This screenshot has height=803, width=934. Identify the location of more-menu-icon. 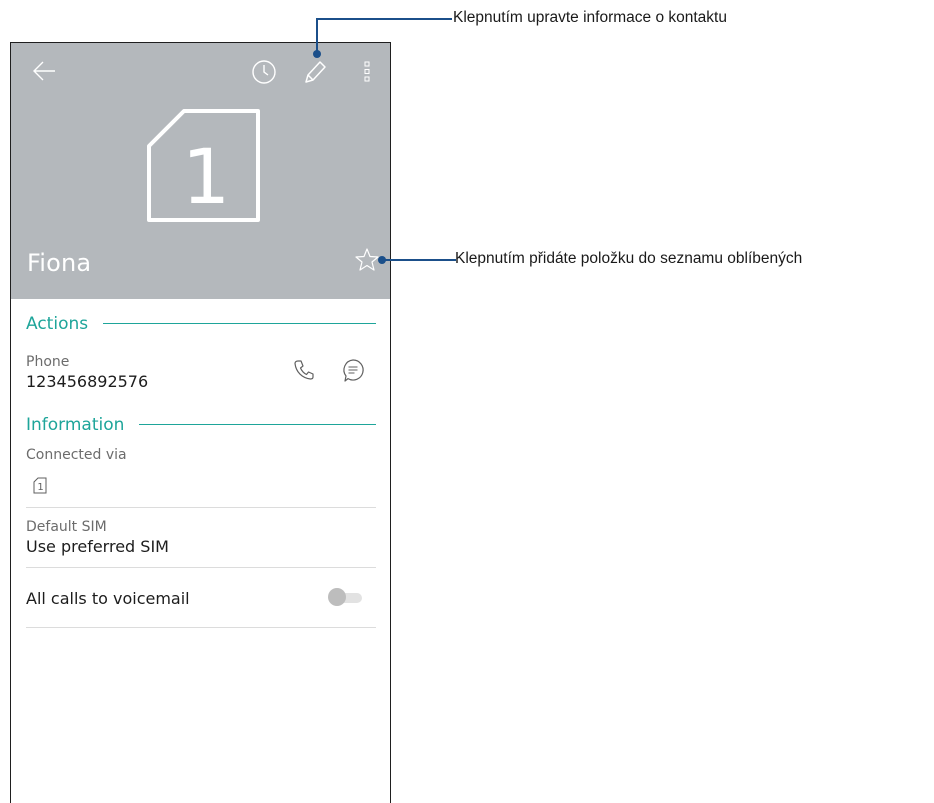
(367, 72).